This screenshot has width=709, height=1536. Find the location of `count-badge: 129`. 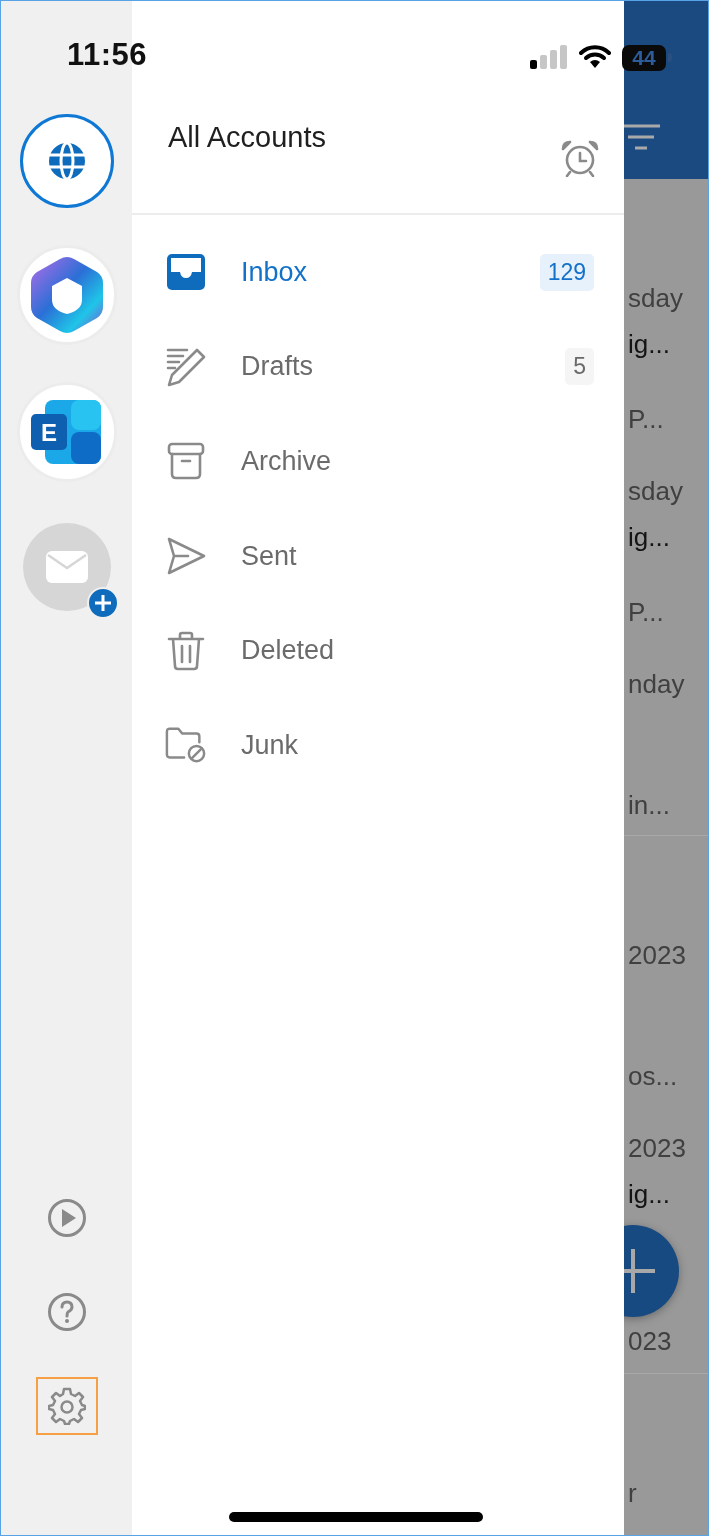

count-badge: 129 is located at coordinates (566, 272).